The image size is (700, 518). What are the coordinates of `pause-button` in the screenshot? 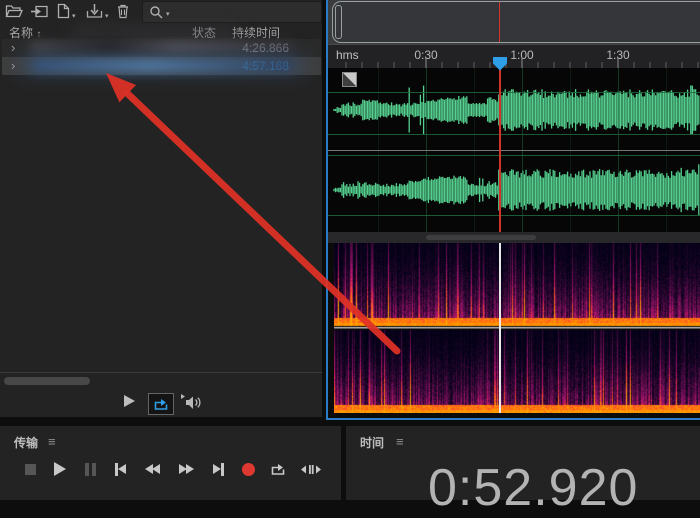 It's located at (90, 469).